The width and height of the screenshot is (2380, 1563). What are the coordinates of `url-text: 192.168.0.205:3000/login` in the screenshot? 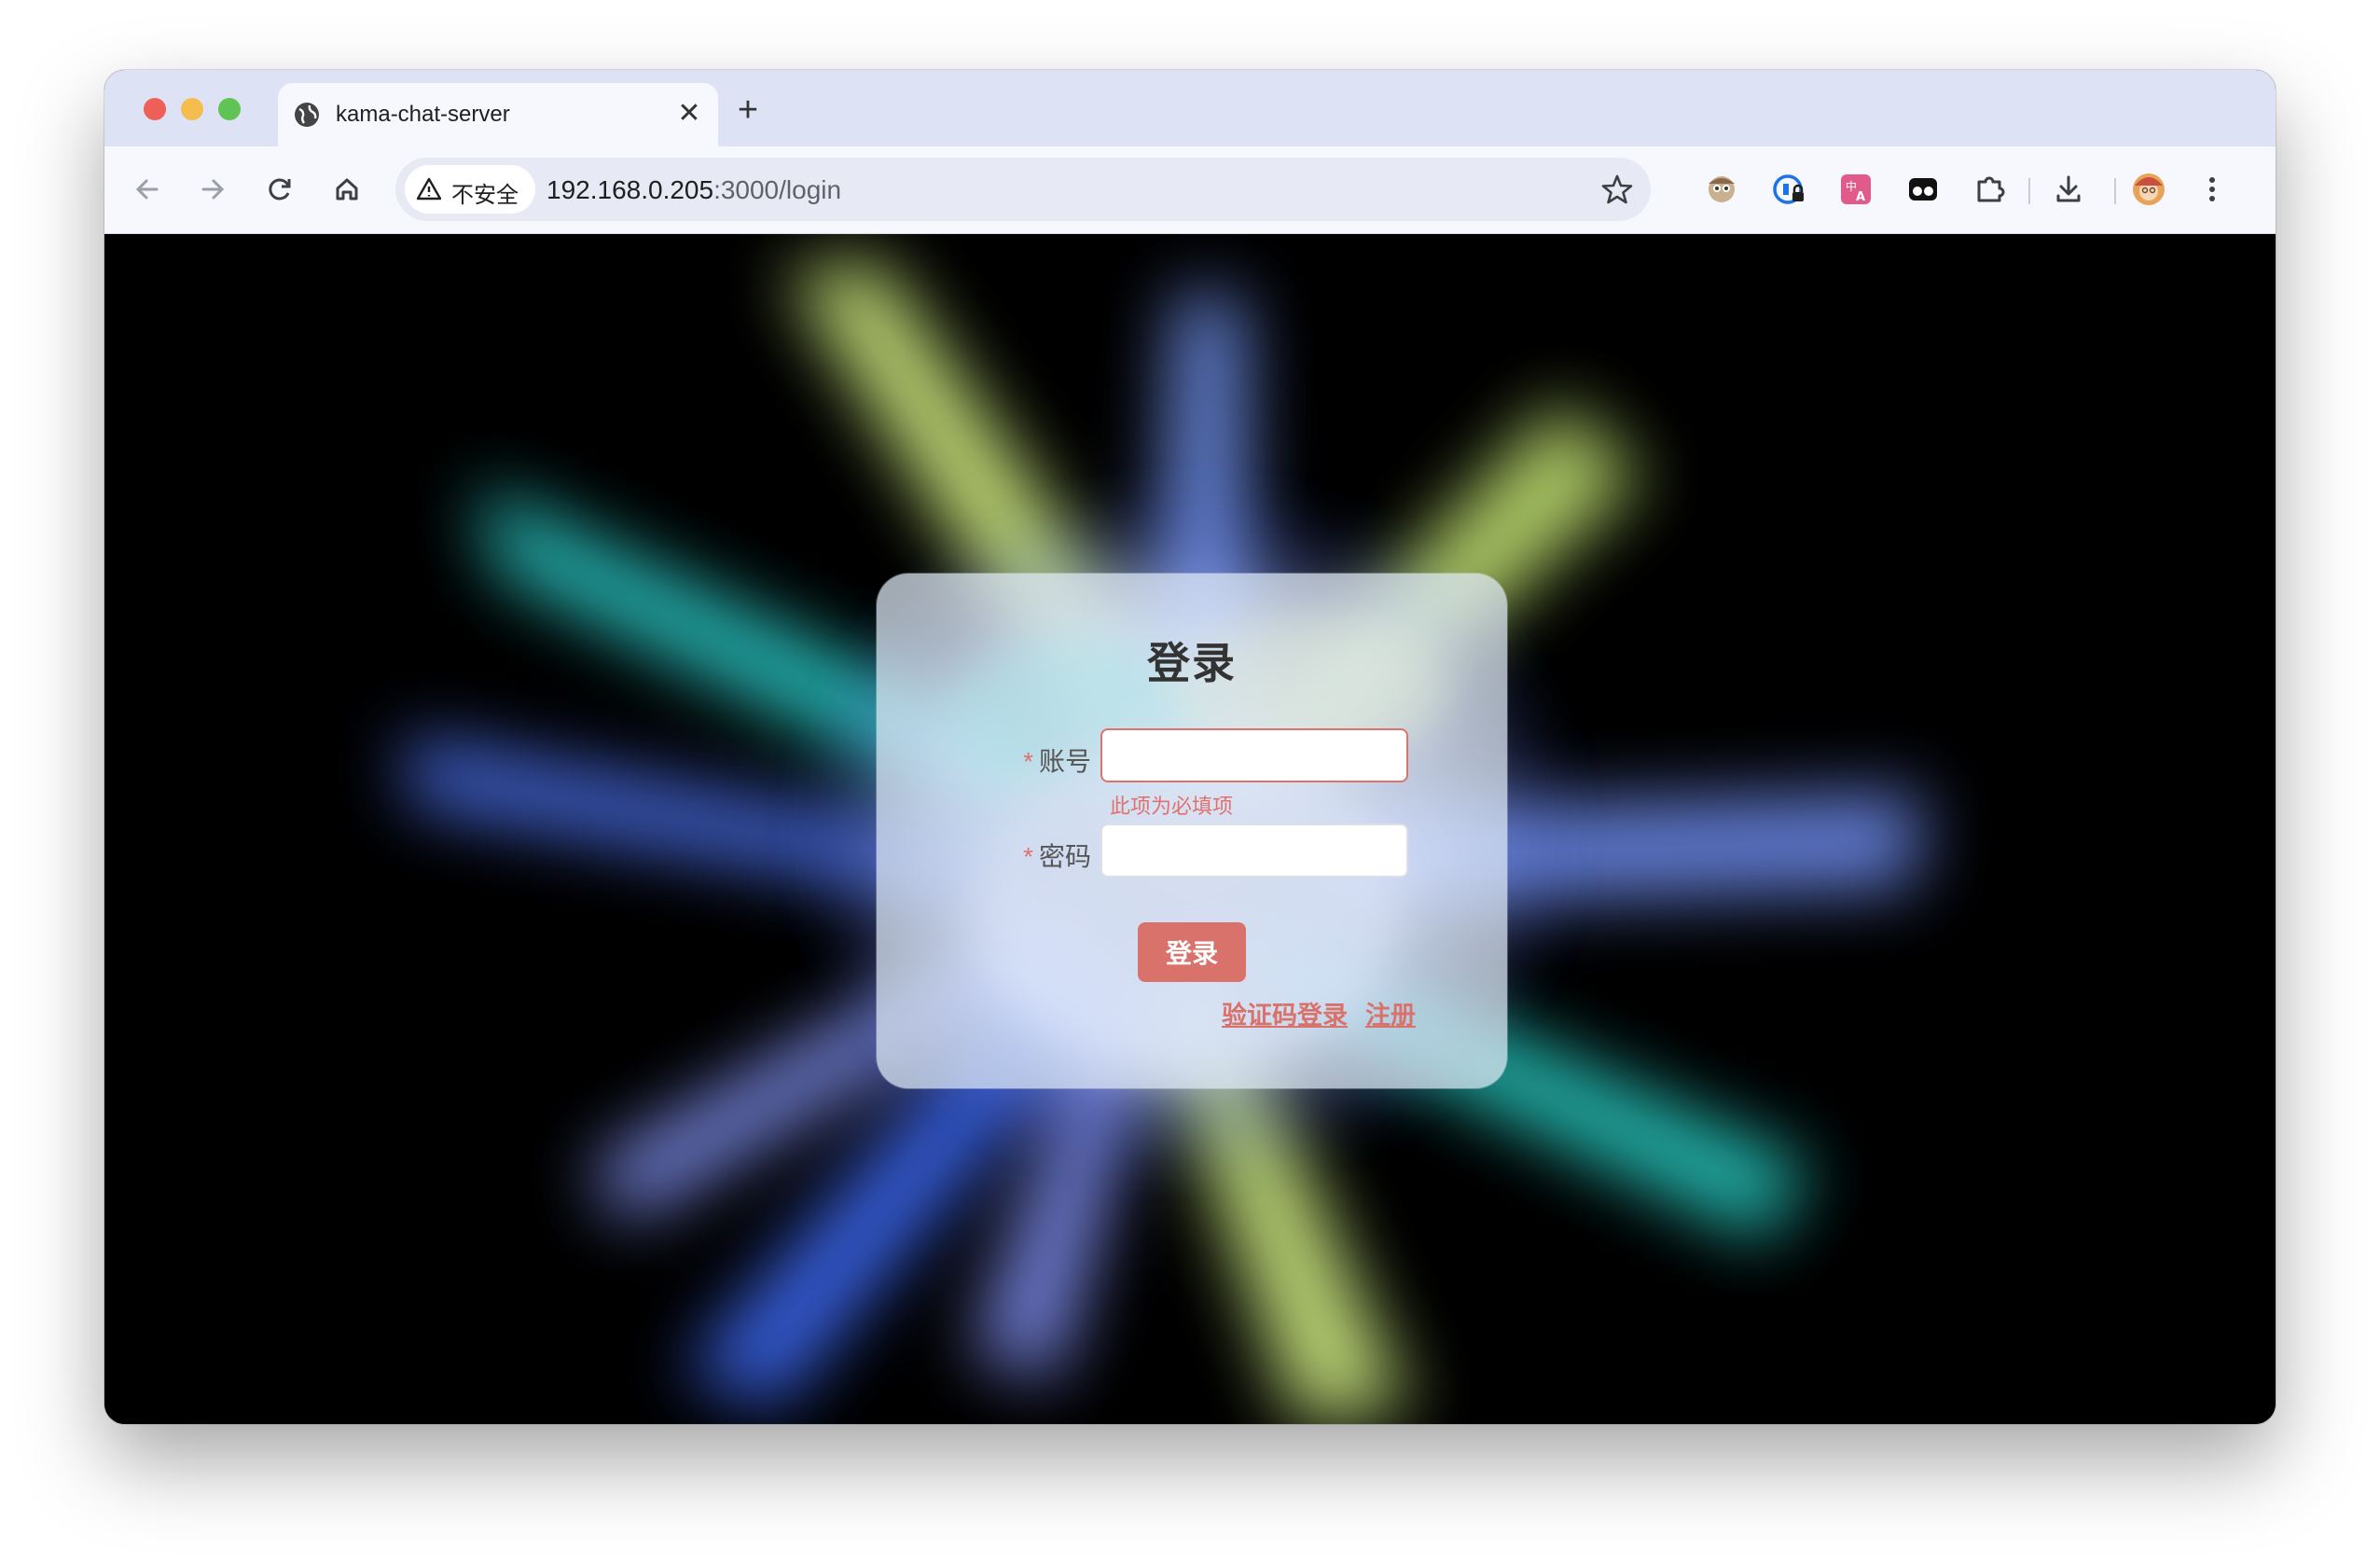 It's located at (694, 190).